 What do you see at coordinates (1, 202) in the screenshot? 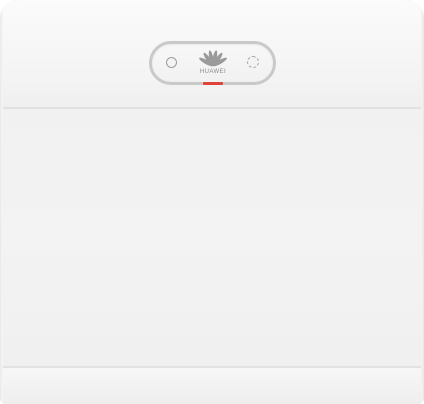
I see `left-edge` at bounding box center [1, 202].